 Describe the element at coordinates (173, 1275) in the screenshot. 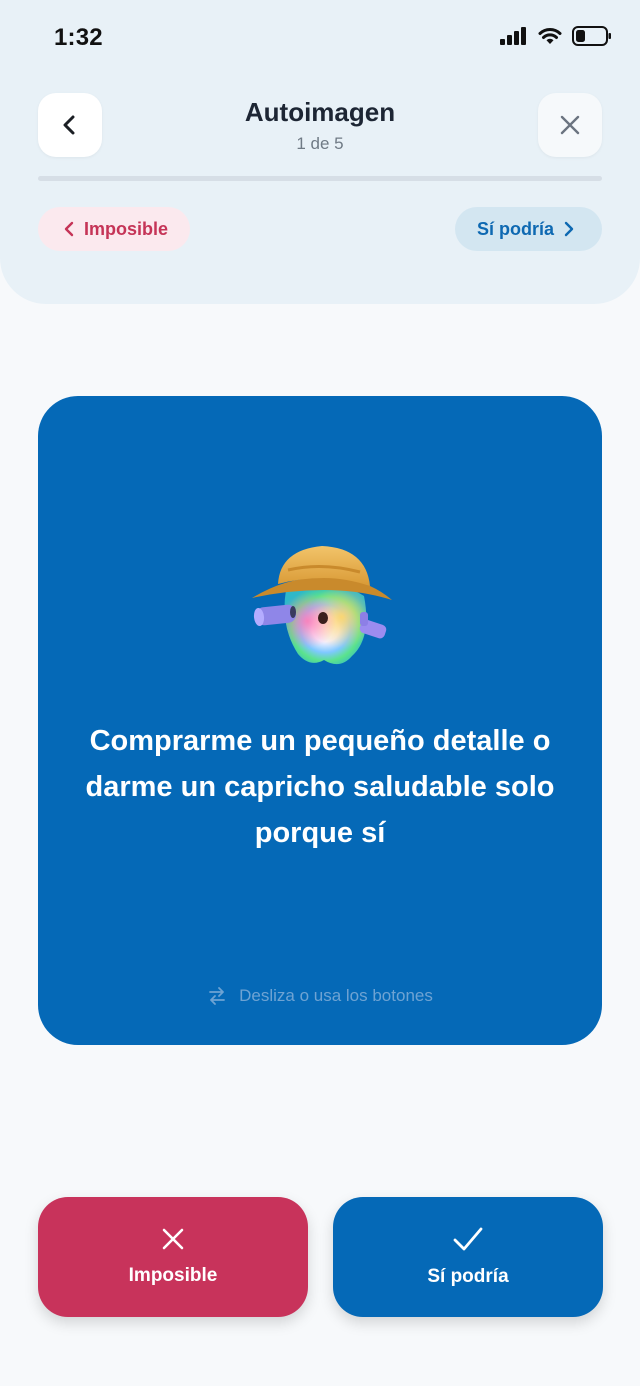

I see `impossible-button-label: Imposible` at that location.